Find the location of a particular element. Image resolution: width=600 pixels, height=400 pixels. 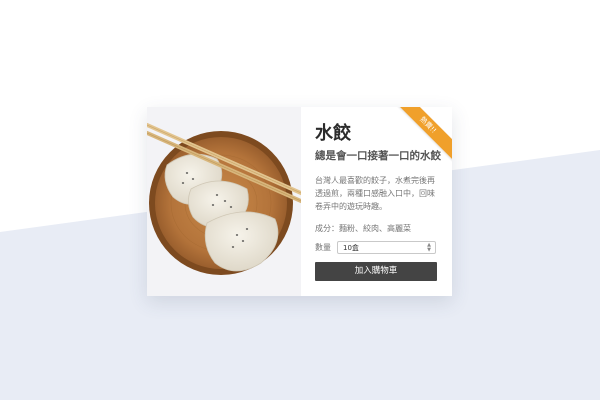

dumpling-plate-photo is located at coordinates (224, 201).